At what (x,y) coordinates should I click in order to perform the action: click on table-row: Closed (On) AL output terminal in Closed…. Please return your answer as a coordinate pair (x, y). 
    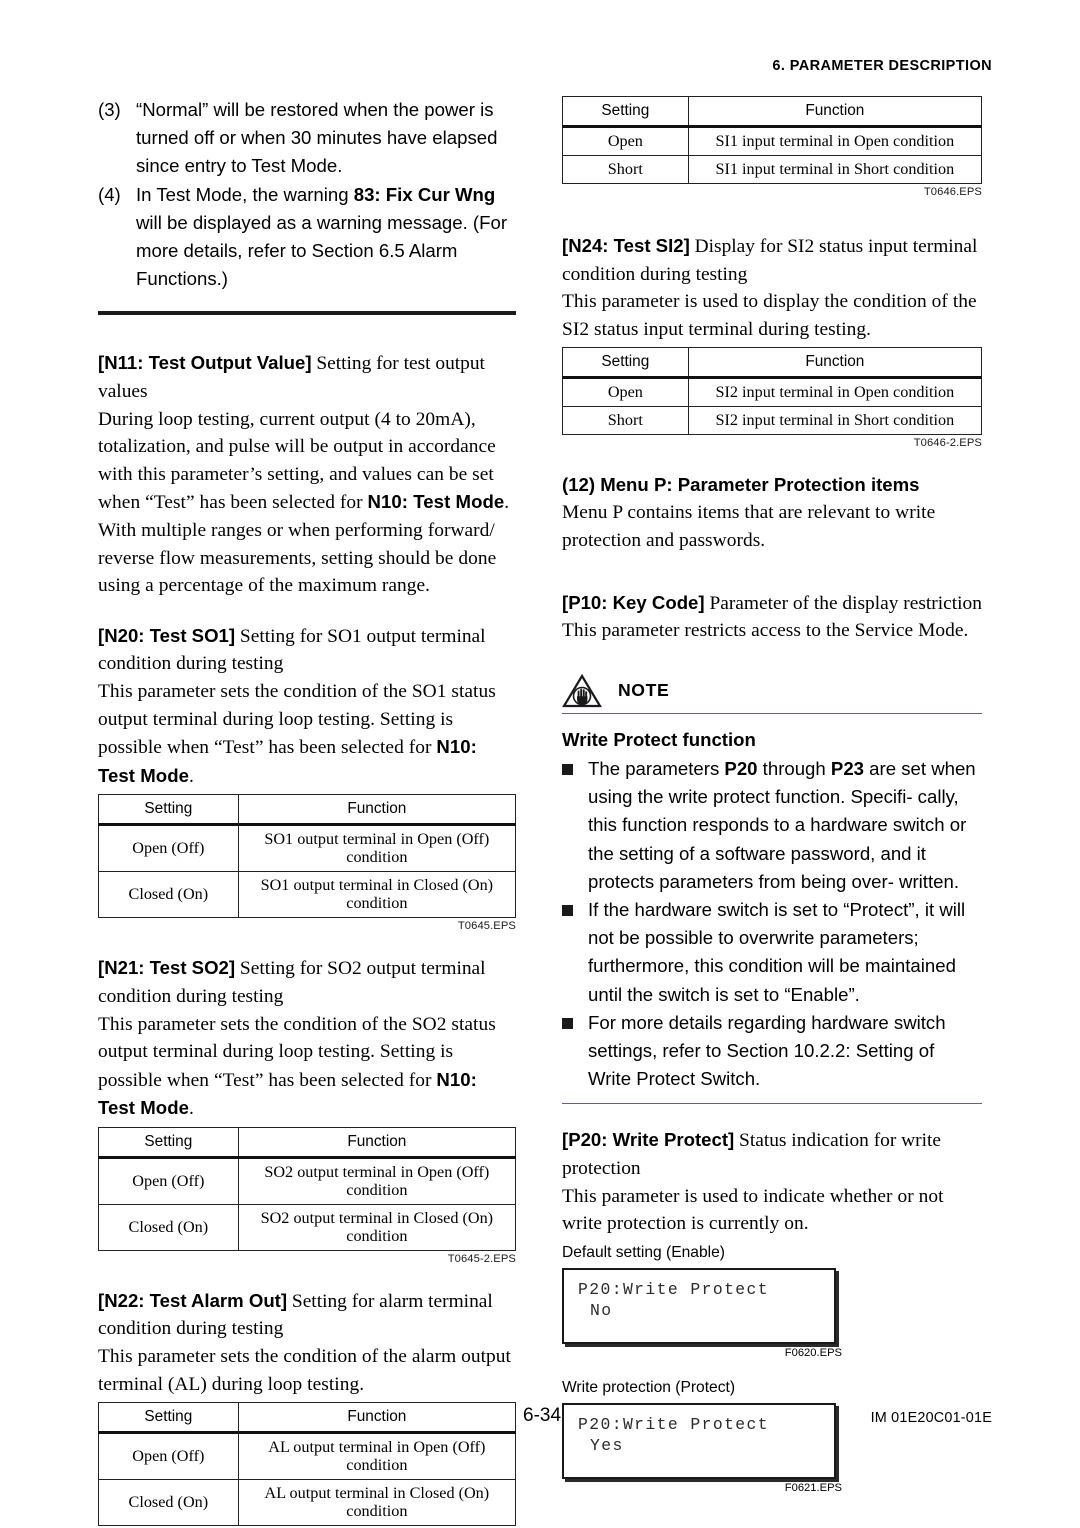
    Looking at the image, I should click on (307, 1503).